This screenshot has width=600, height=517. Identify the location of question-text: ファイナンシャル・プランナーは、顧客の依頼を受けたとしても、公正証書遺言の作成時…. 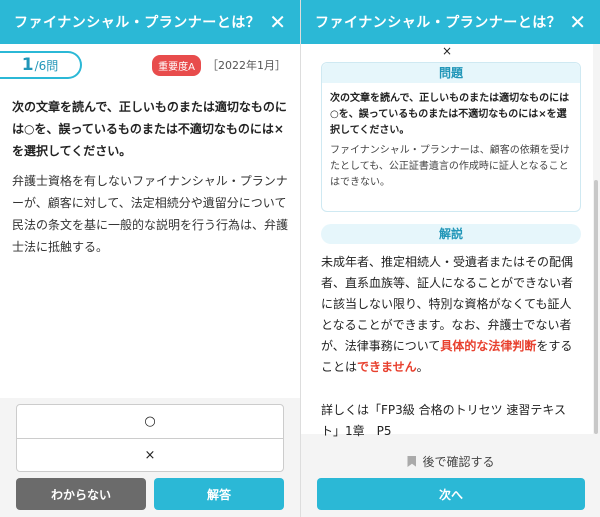
(450, 166).